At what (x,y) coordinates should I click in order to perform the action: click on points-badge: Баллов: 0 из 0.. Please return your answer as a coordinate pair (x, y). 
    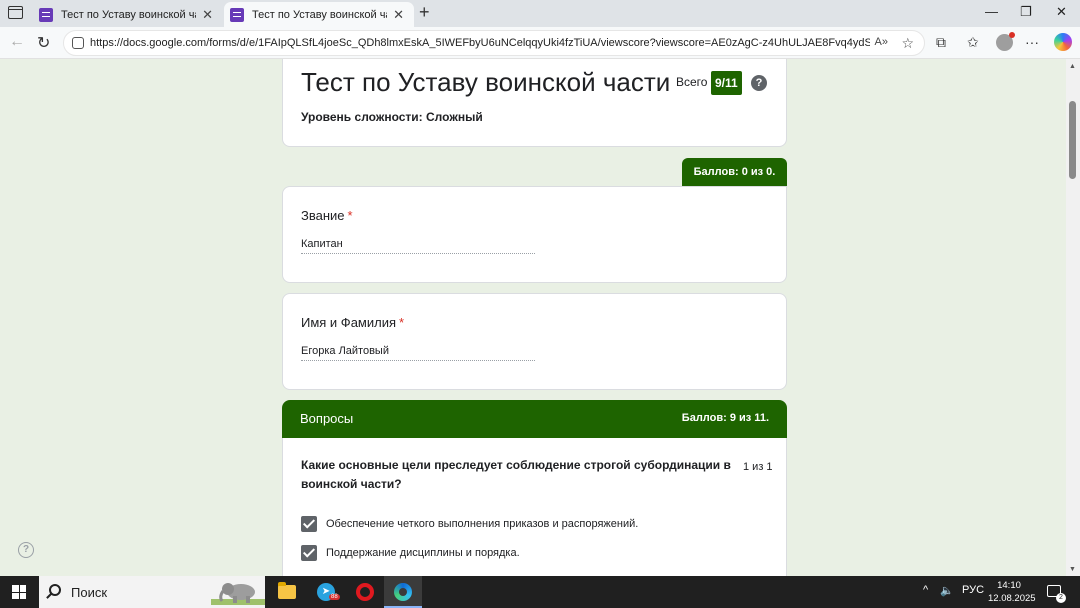
    Looking at the image, I should click on (734, 172).